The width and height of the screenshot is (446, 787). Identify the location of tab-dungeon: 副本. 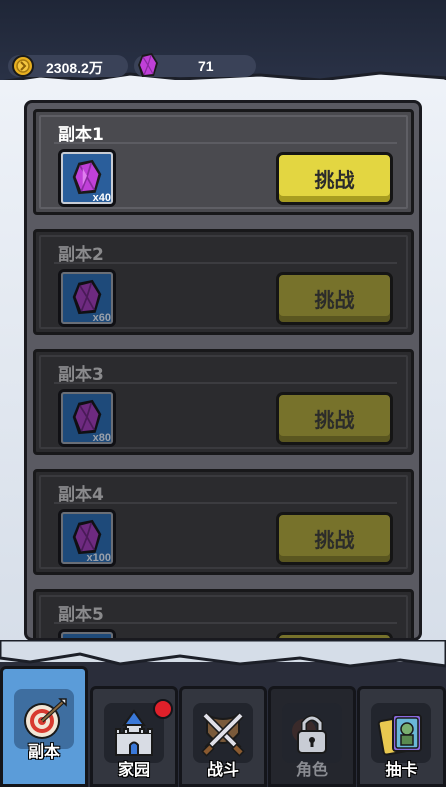
(44, 726).